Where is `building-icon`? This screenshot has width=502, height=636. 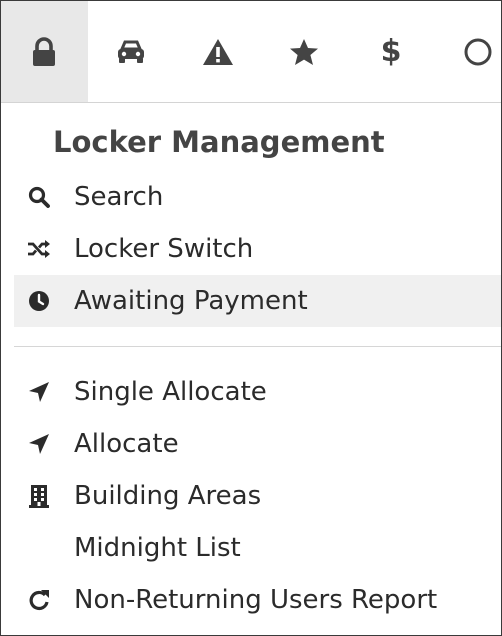
building-icon is located at coordinates (39, 496).